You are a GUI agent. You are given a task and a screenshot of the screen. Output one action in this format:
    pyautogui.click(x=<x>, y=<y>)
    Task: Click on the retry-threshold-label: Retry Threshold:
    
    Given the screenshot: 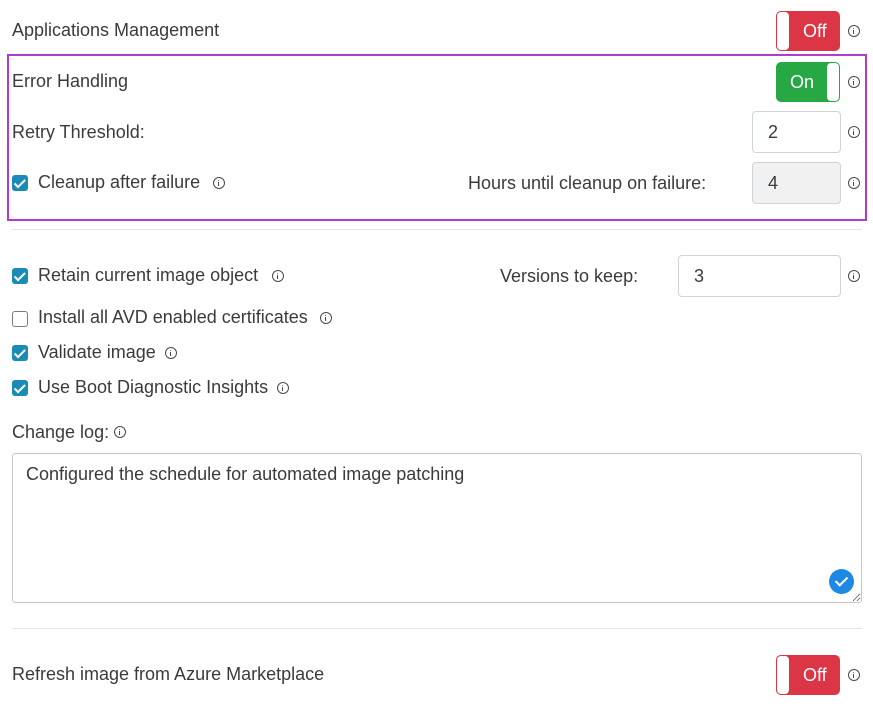 What is the action you would take?
    pyautogui.click(x=78, y=132)
    